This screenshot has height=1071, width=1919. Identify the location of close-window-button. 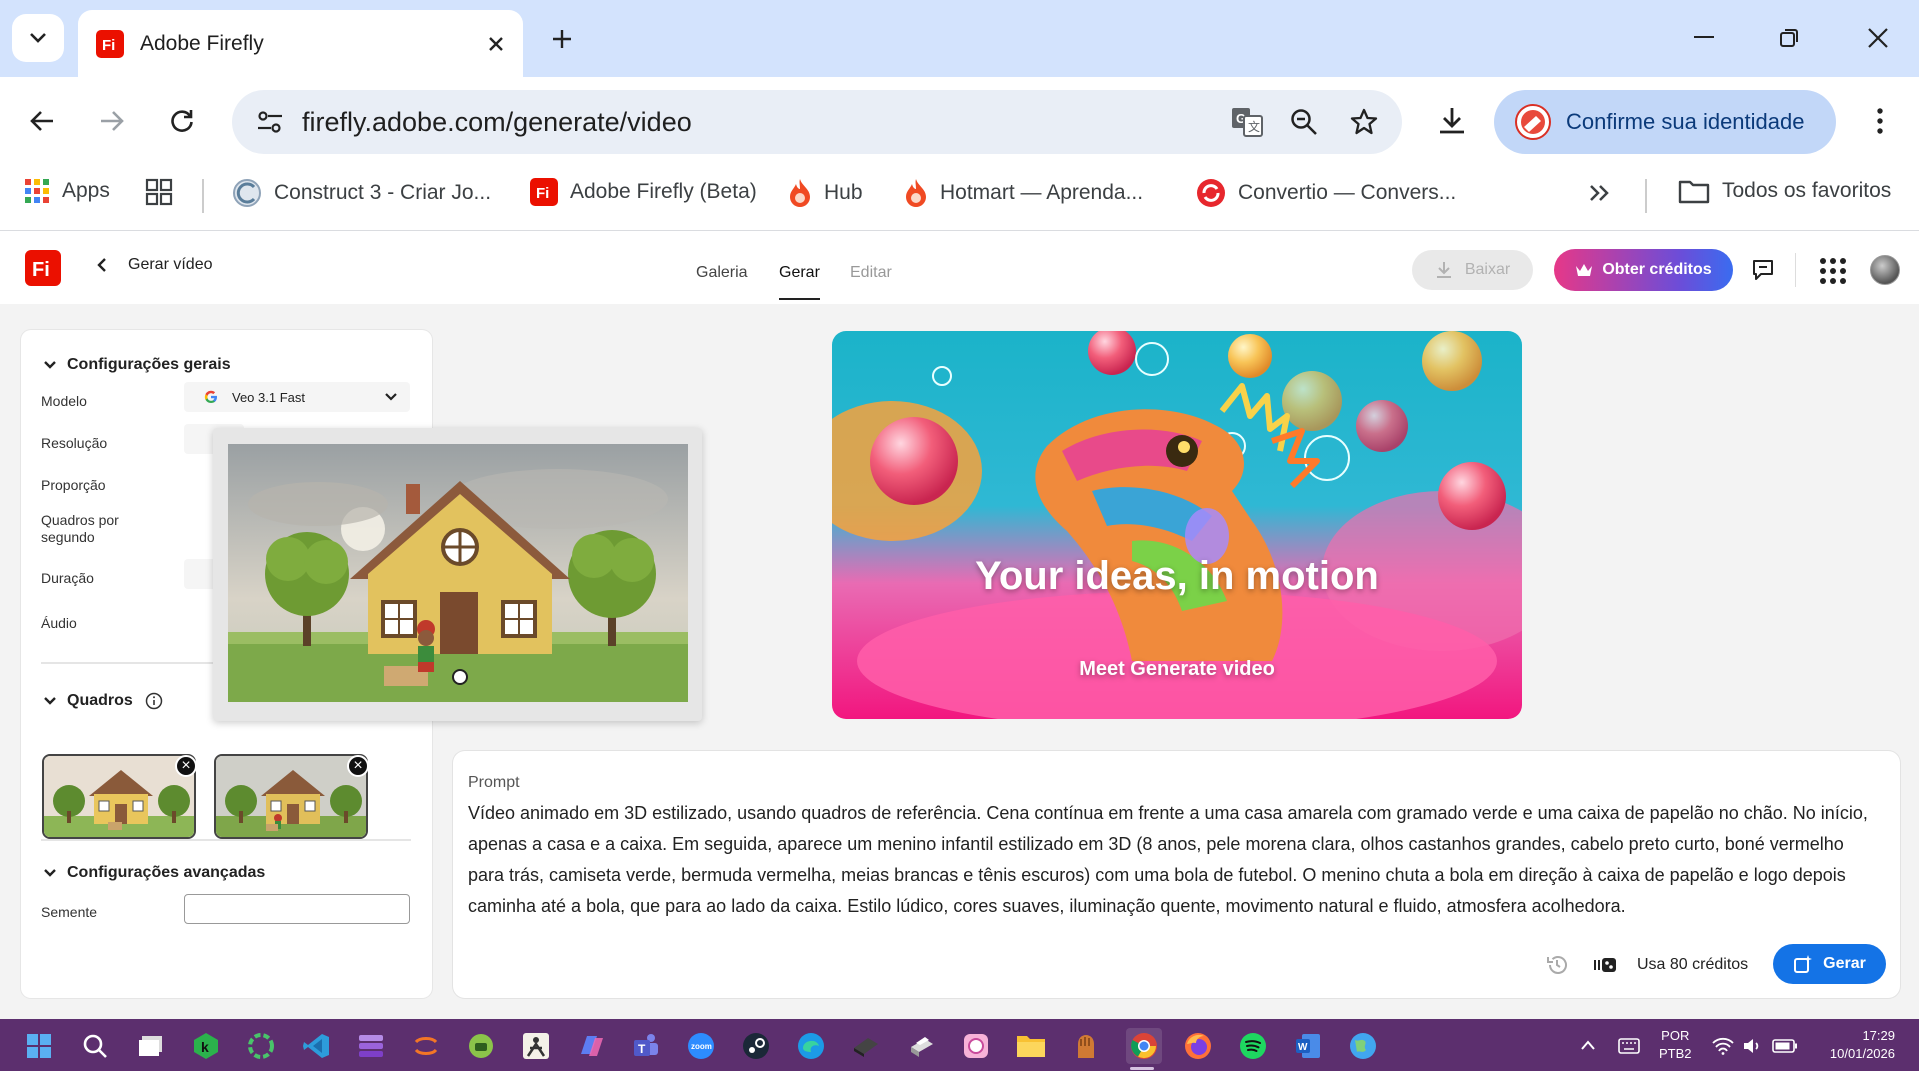
(1878, 38).